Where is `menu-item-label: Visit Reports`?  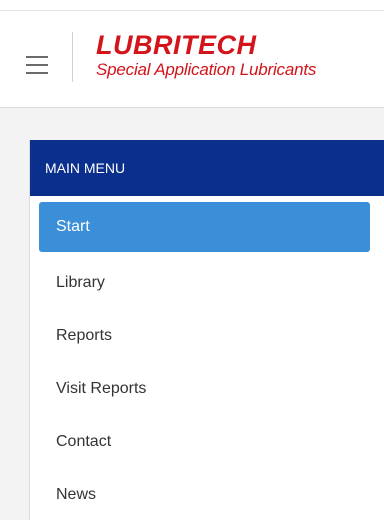
menu-item-label: Visit Reports is located at coordinates (101, 388).